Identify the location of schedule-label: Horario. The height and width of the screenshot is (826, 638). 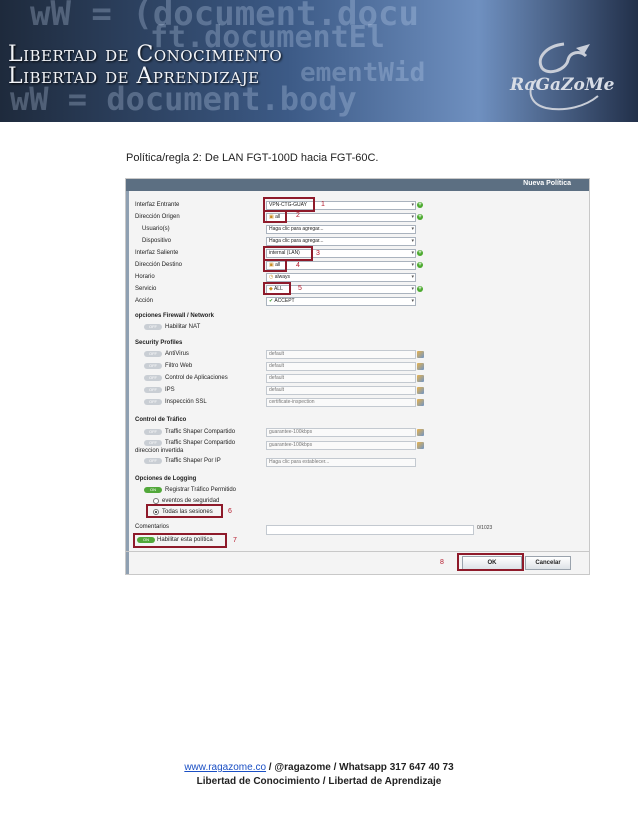
(145, 277).